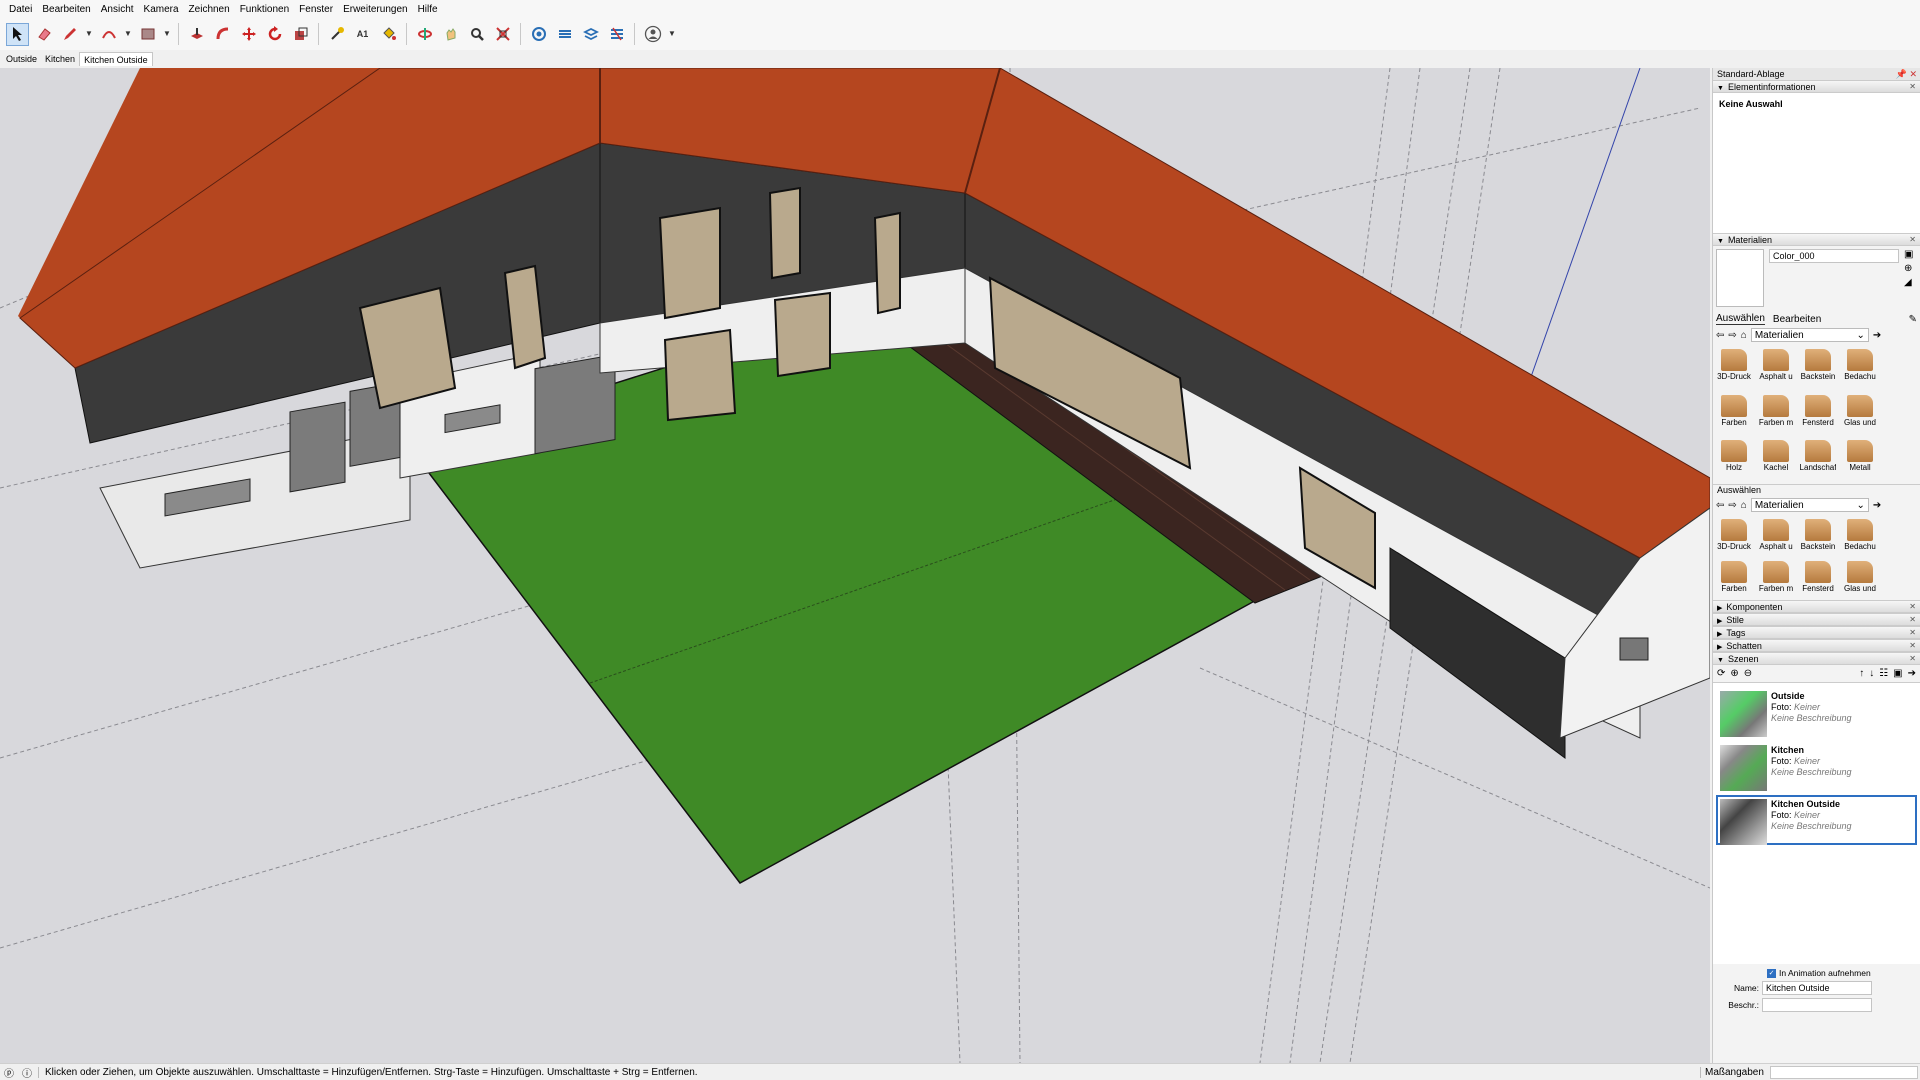  What do you see at coordinates (1816, 86) in the screenshot?
I see `entity-info-header: ▼ Elementinformationen ✕` at bounding box center [1816, 86].